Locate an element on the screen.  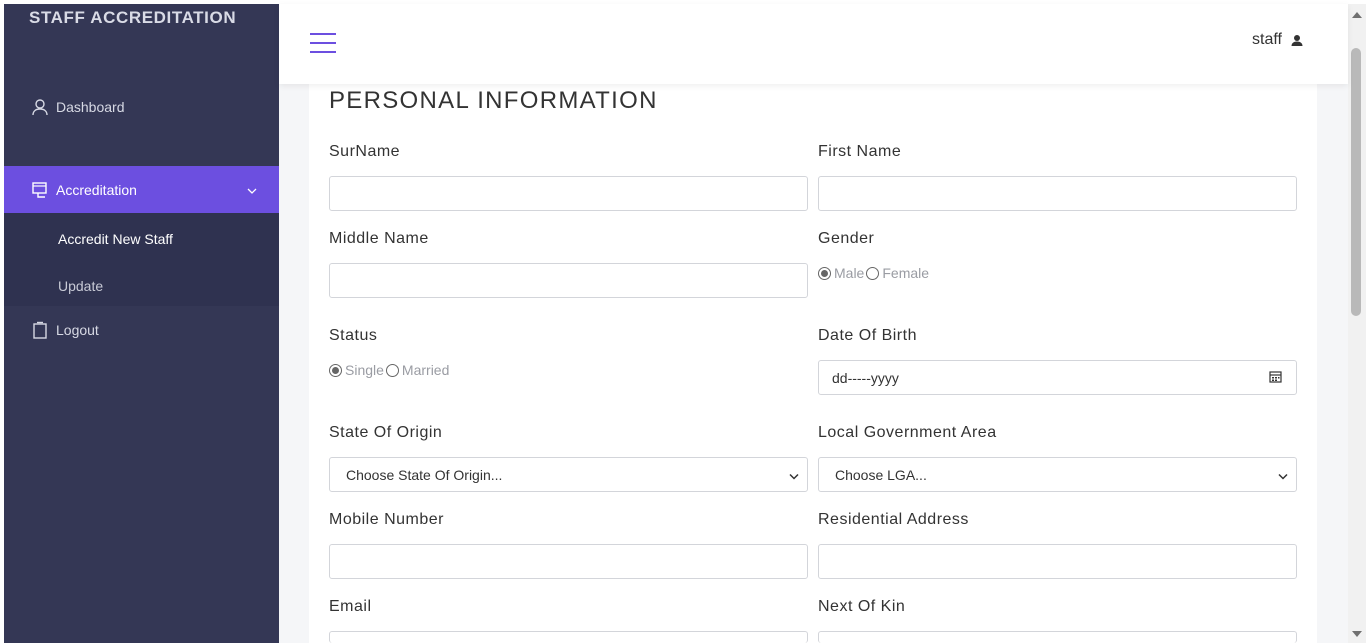
gender-radio-group: Male Female is located at coordinates (874, 273).